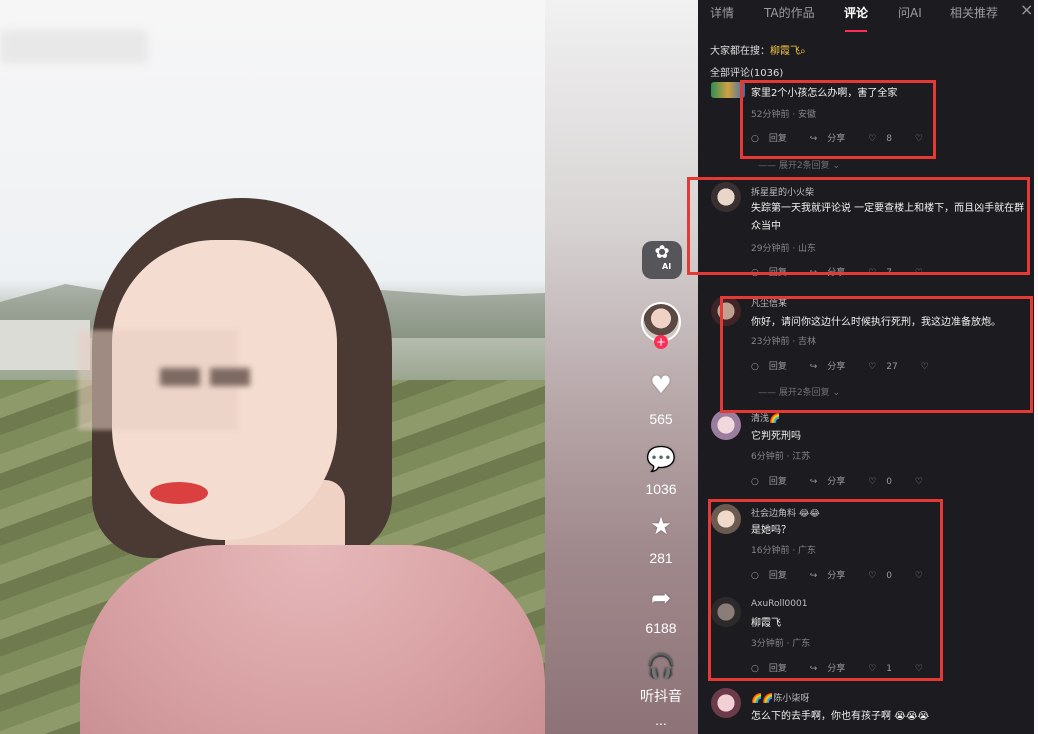 The height and width of the screenshot is (734, 1038). I want to click on comment-bubble-icon: 💬, so click(661, 459).